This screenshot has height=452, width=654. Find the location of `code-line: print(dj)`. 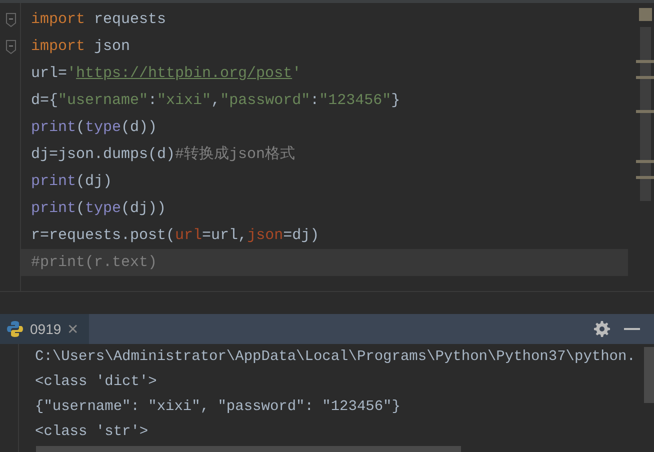

code-line: print(dj) is located at coordinates (72, 182).